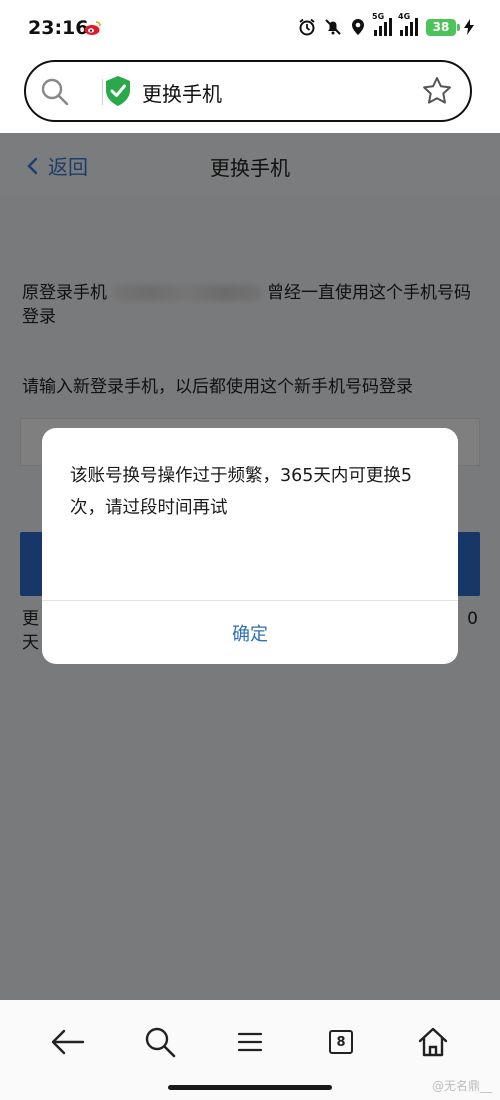 This screenshot has height=1100, width=500. Describe the element at coordinates (102, 92) in the screenshot. I see `url-divider` at that location.